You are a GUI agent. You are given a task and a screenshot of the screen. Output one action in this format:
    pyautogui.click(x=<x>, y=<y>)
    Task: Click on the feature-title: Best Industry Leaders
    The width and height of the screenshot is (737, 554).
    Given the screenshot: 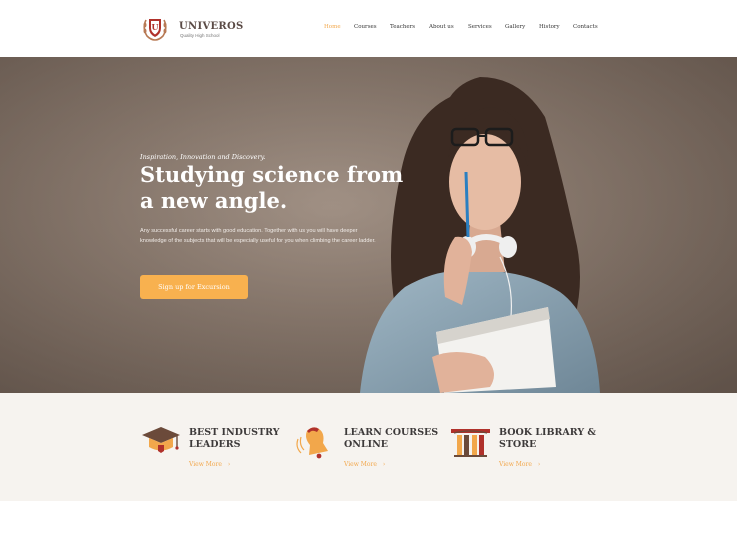 What is the action you would take?
    pyautogui.click(x=234, y=438)
    